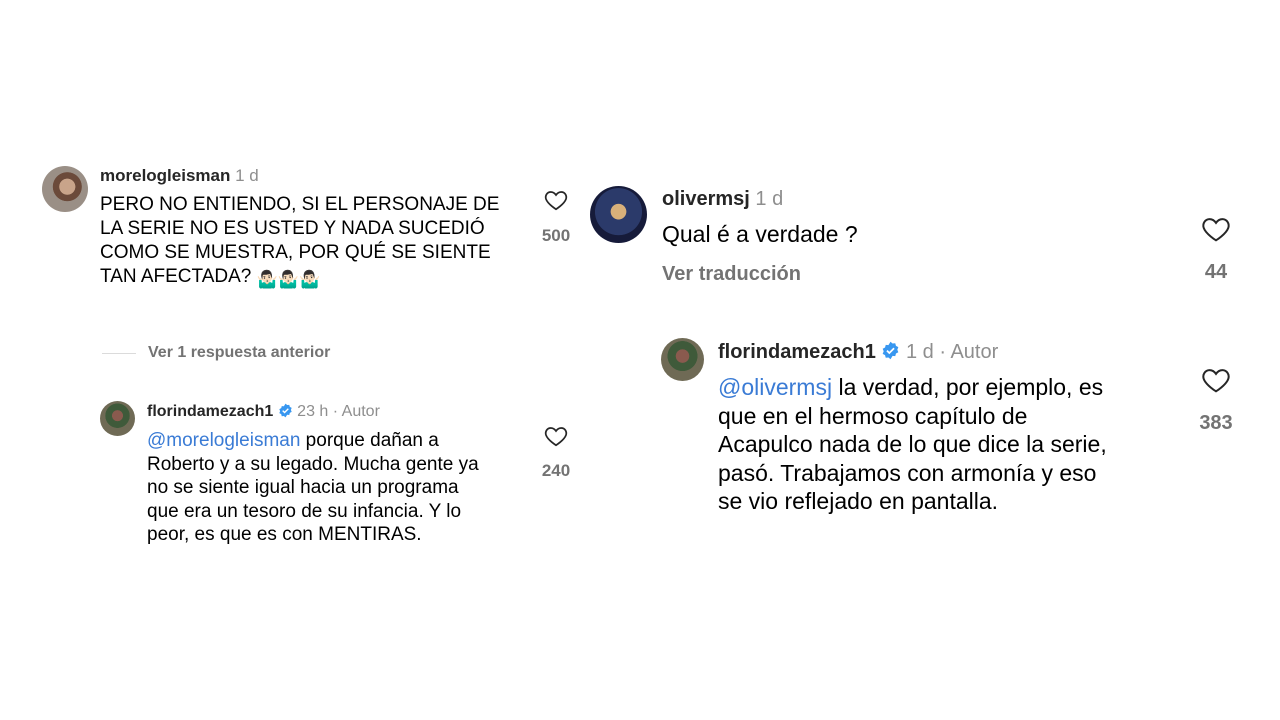 The height and width of the screenshot is (720, 1280). What do you see at coordinates (706, 199) in the screenshot?
I see `username: olivermsj` at bounding box center [706, 199].